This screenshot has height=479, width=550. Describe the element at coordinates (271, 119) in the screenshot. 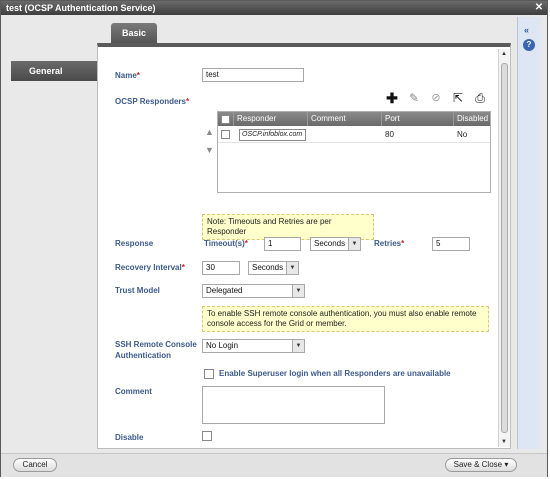

I see `column-header-responder: Responder` at that location.